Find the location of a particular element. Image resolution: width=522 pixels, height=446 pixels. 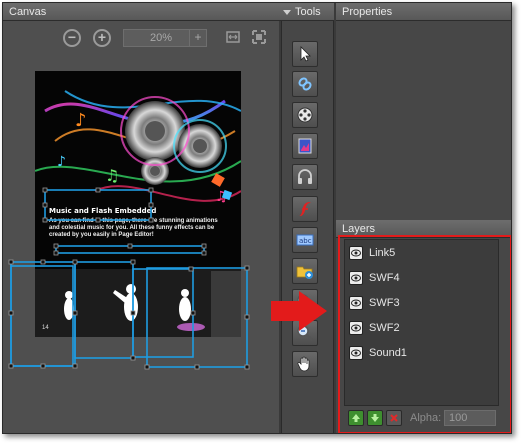

tools-panel-header: Tools is located at coordinates (306, 12).